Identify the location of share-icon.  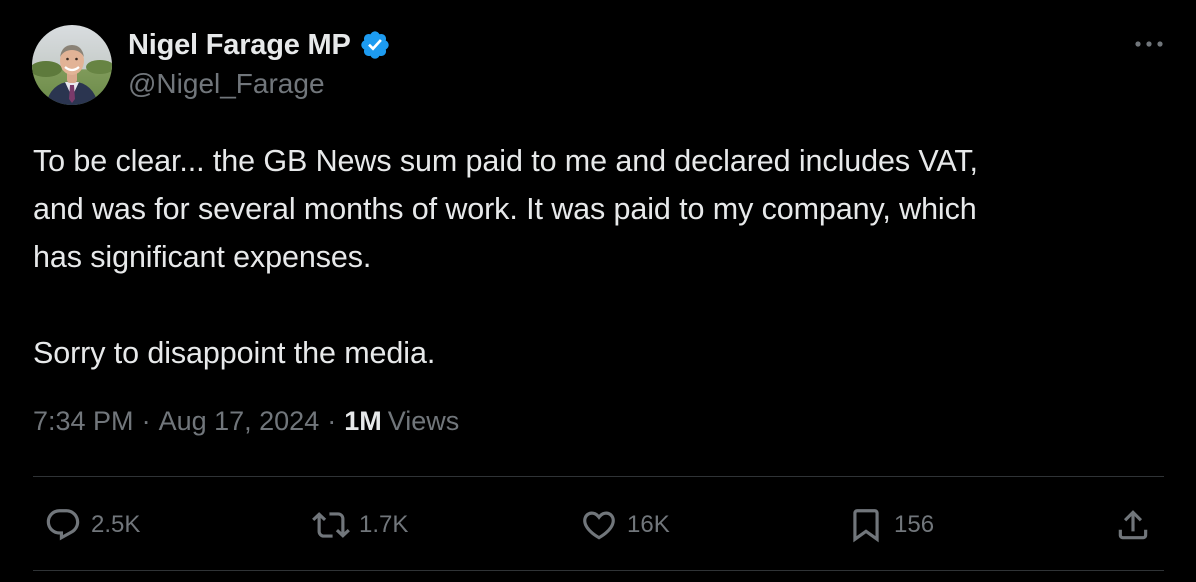
(1133, 525).